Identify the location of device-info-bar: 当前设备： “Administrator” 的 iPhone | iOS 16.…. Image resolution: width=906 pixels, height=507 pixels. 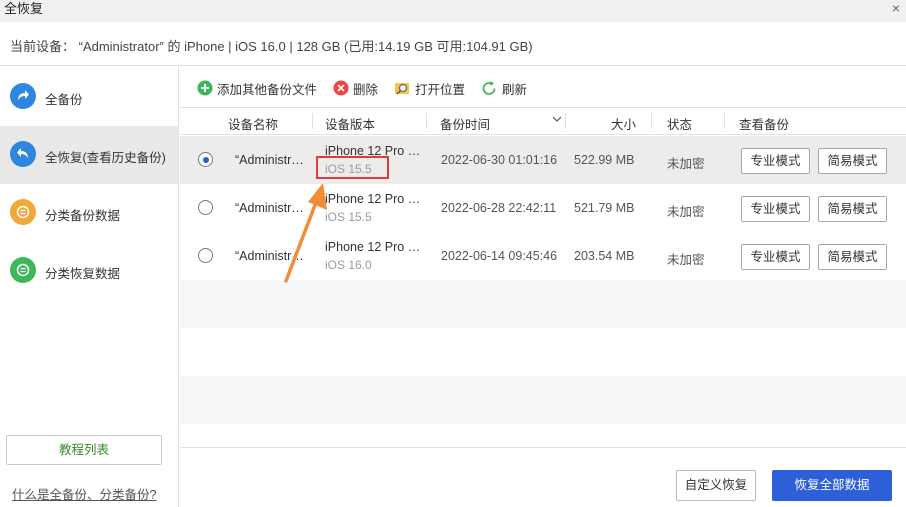
(453, 44).